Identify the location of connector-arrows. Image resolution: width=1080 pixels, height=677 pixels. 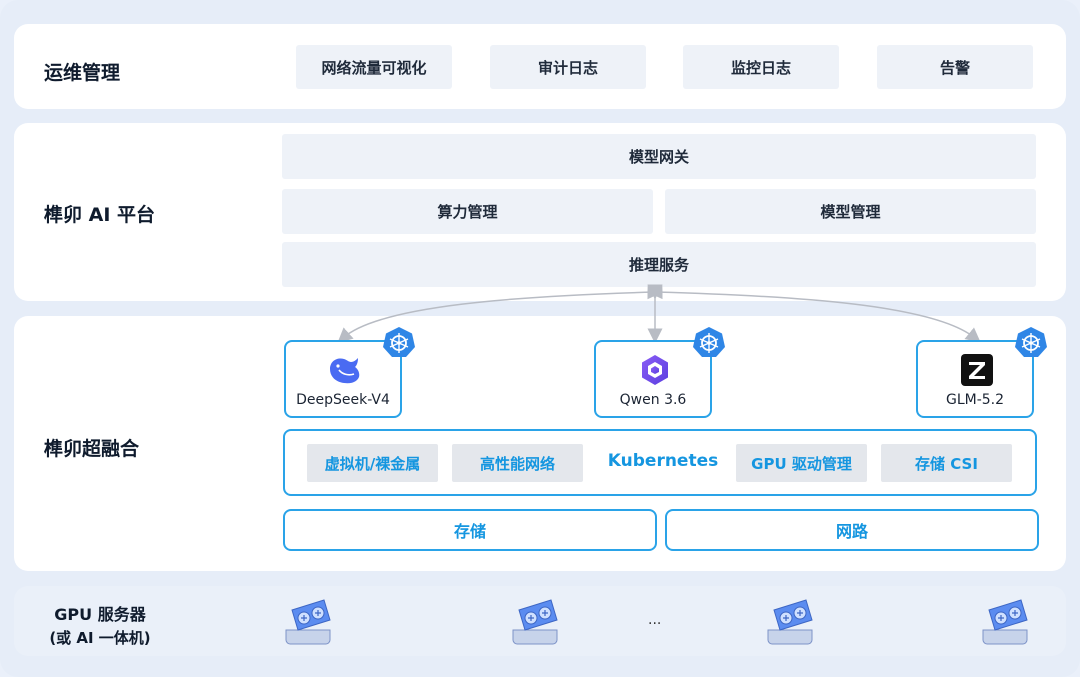
(659, 314).